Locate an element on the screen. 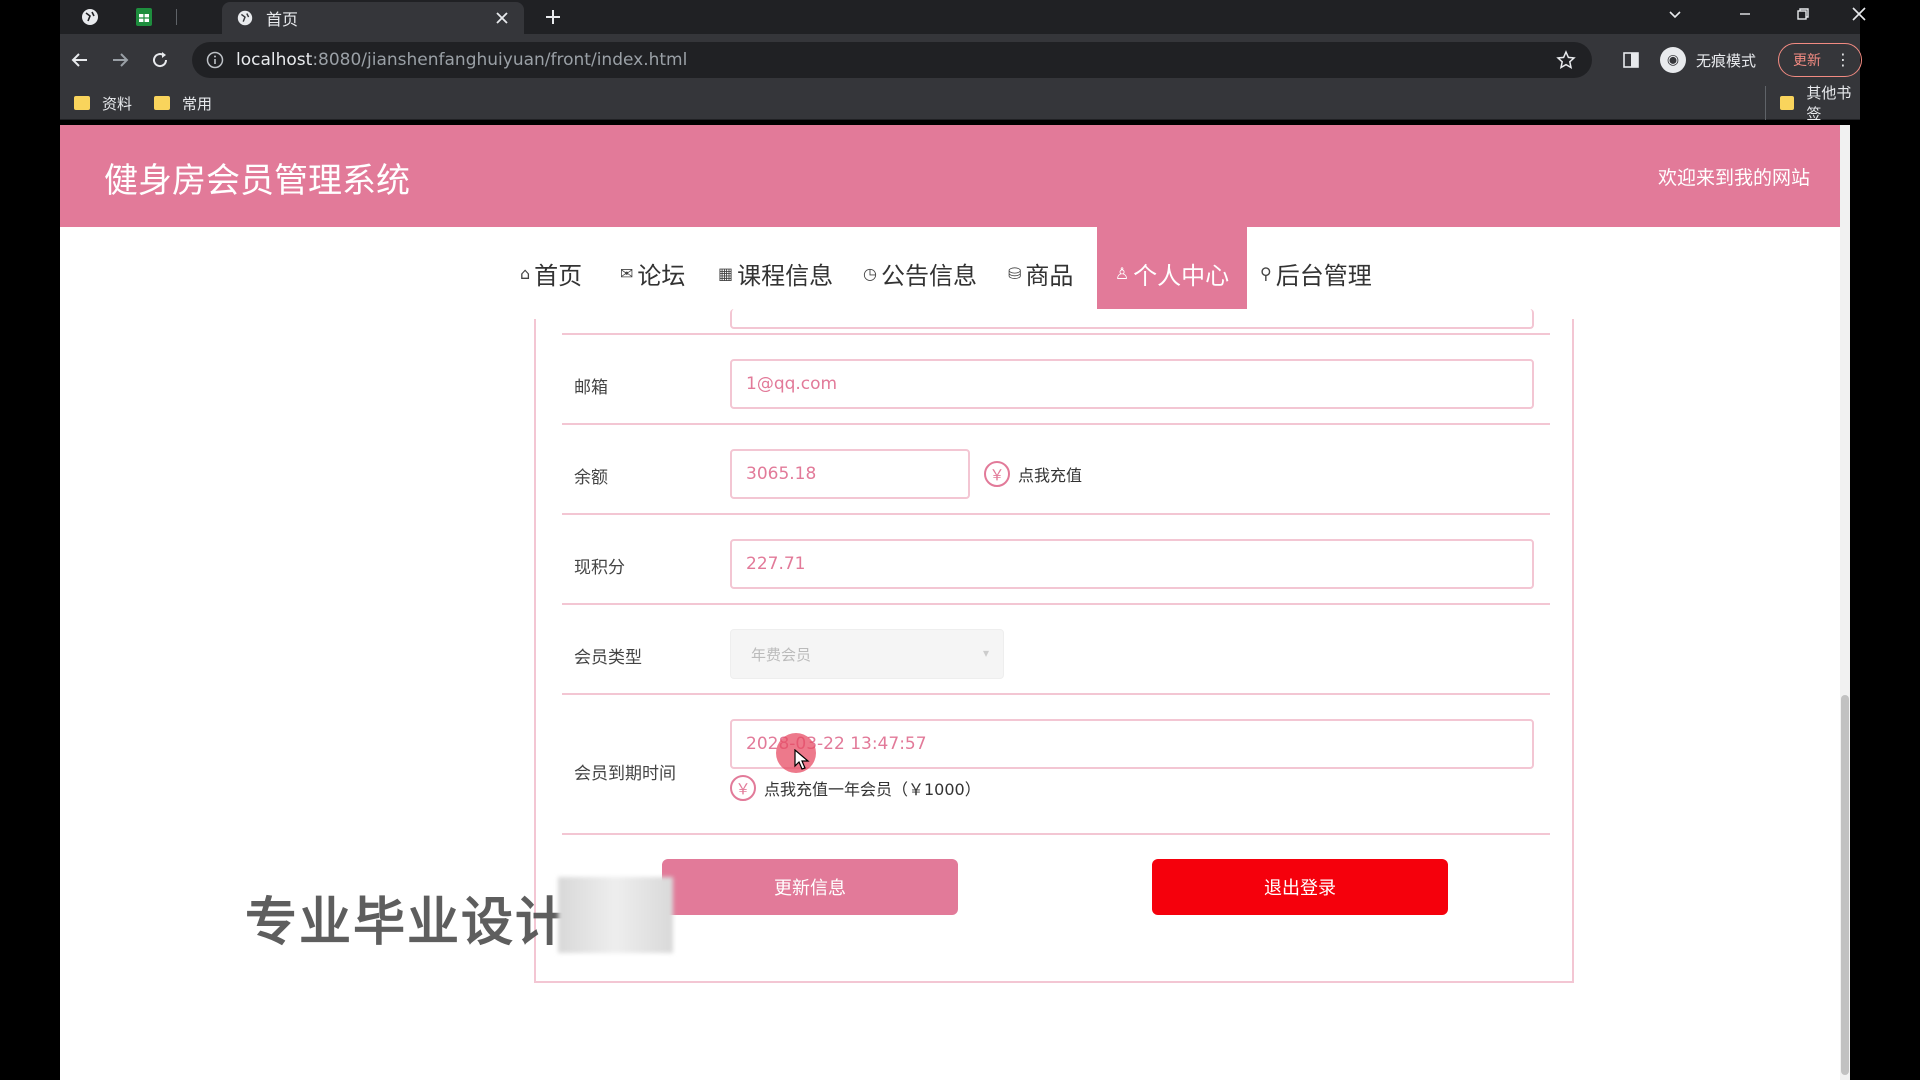 This screenshot has height=1080, width=1920. restore-icon is located at coordinates (1803, 14).